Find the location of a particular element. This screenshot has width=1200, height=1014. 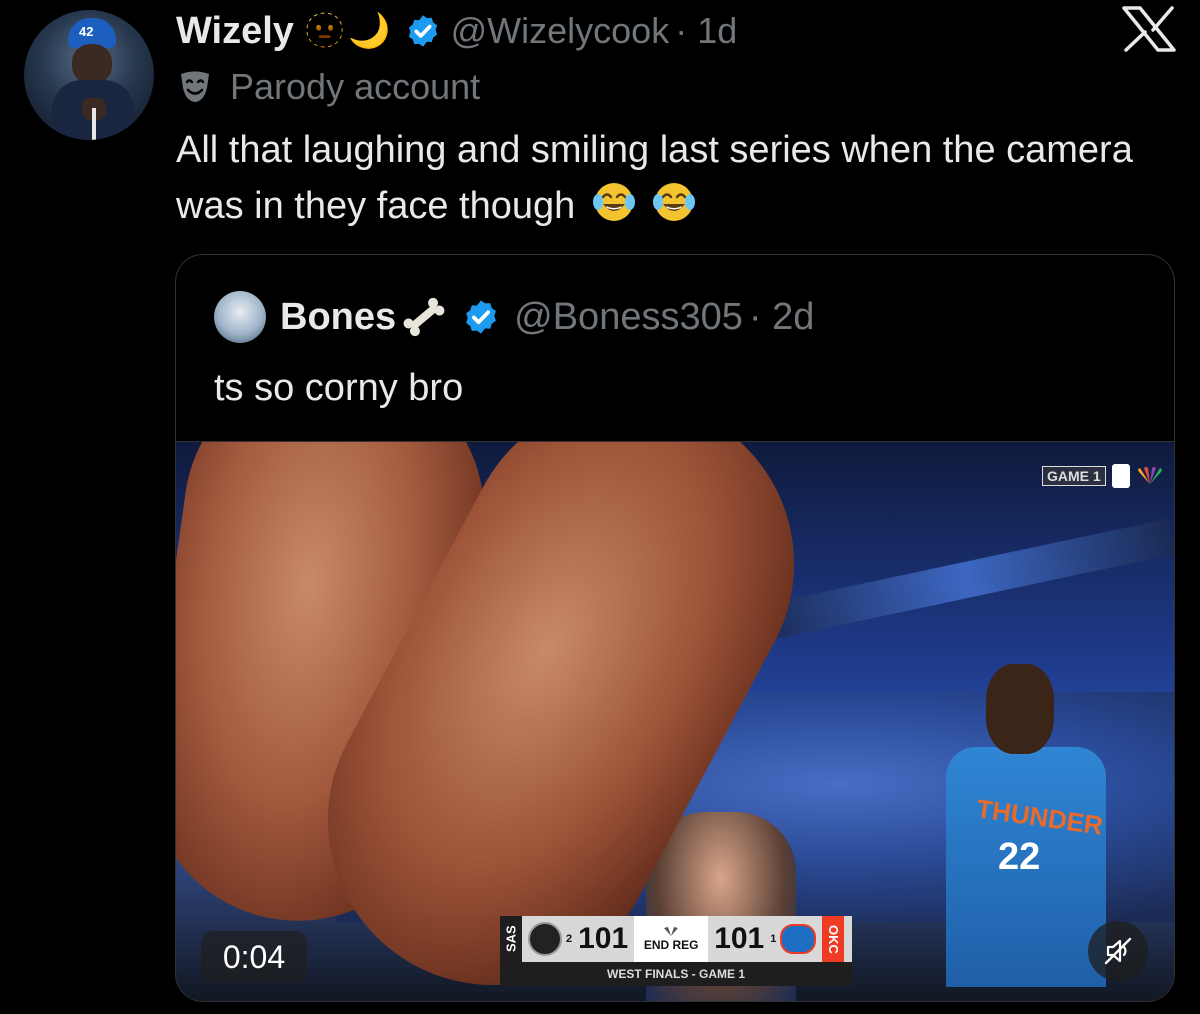

parody-label: Parody account is located at coordinates (329, 87).